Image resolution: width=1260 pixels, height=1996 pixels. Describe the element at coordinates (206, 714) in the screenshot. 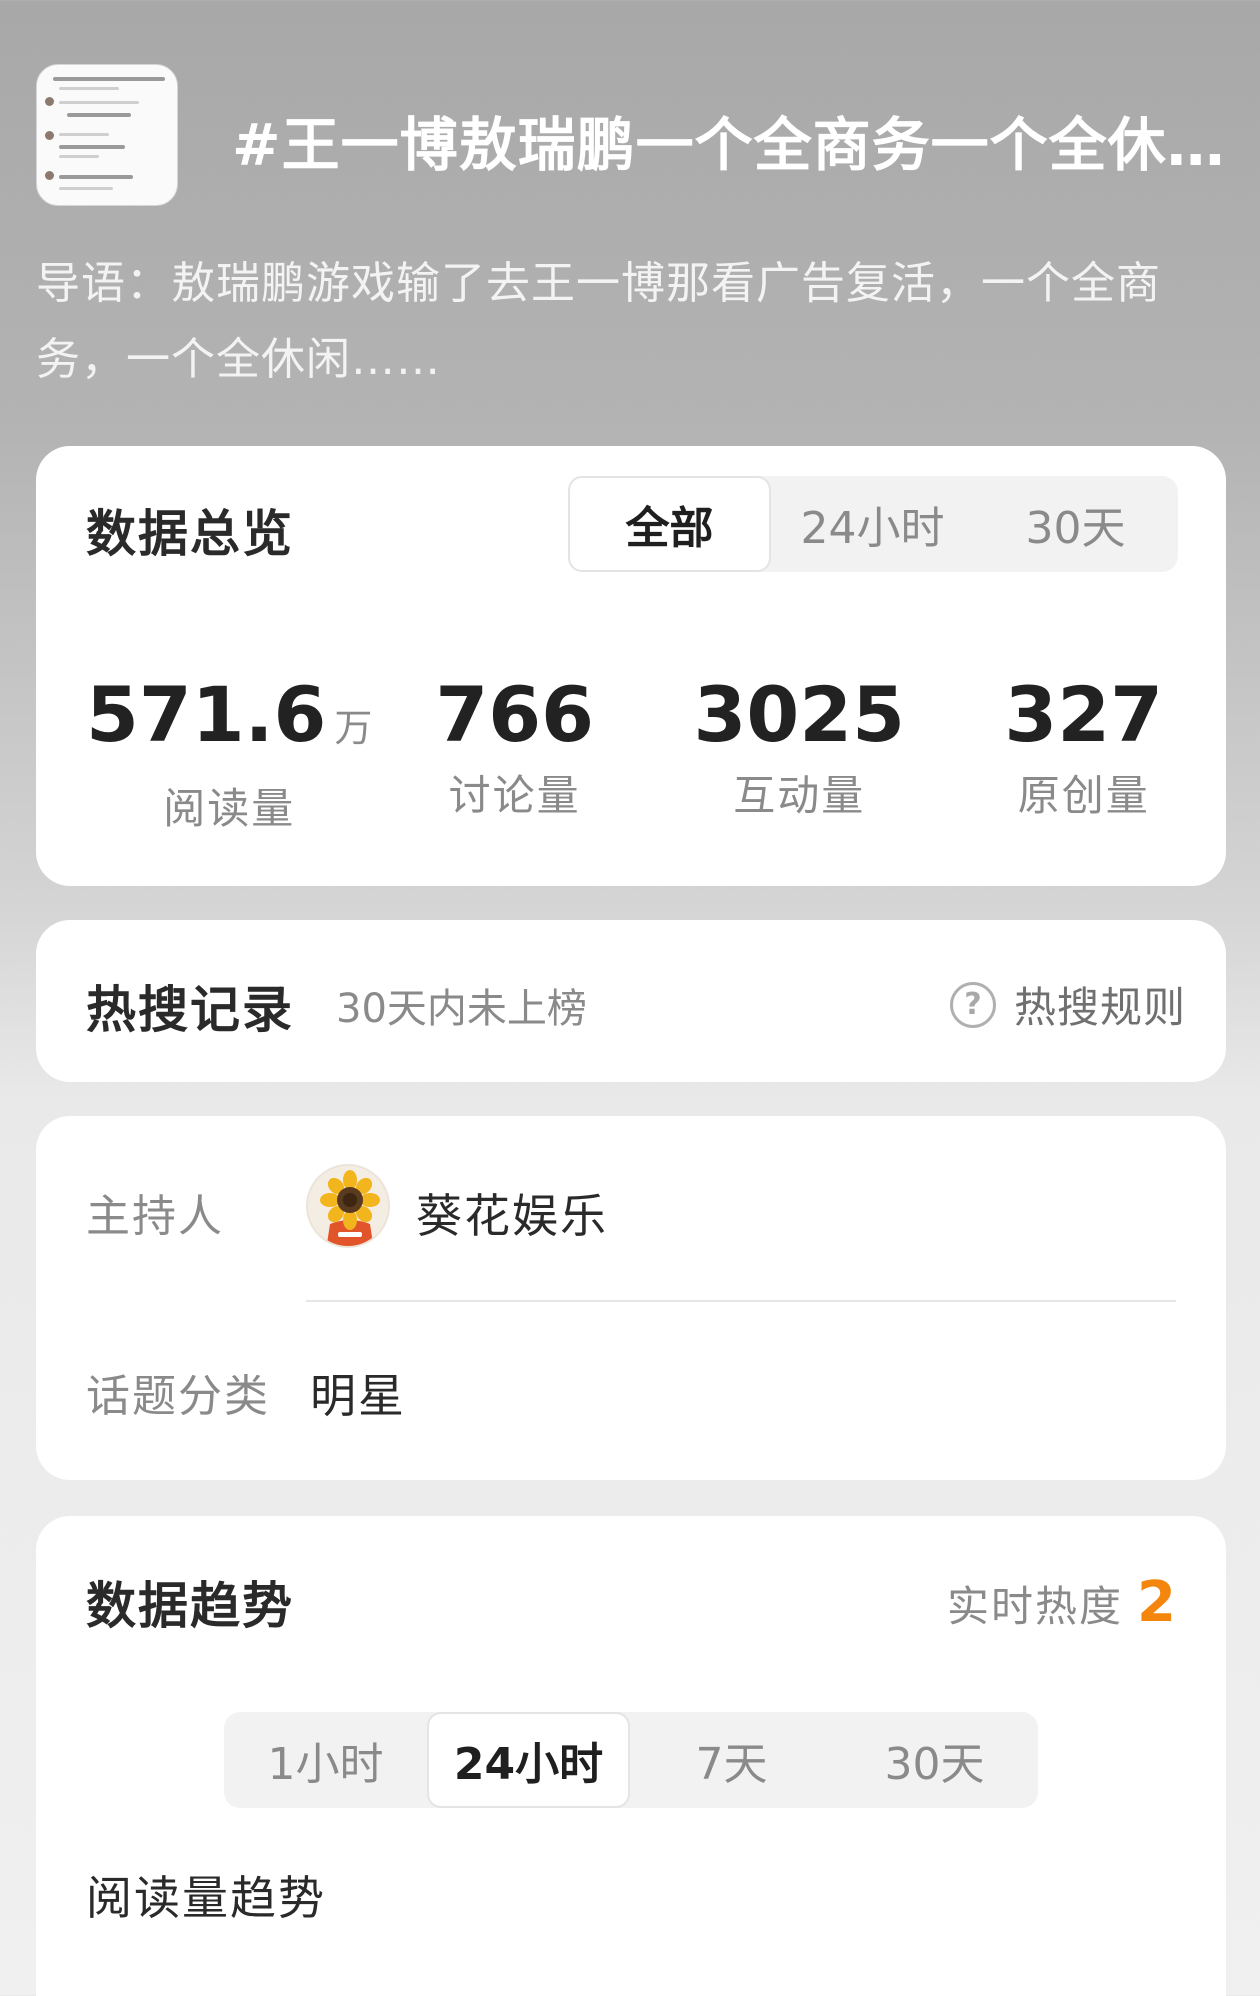

I see `stat-number: 571.6` at that location.